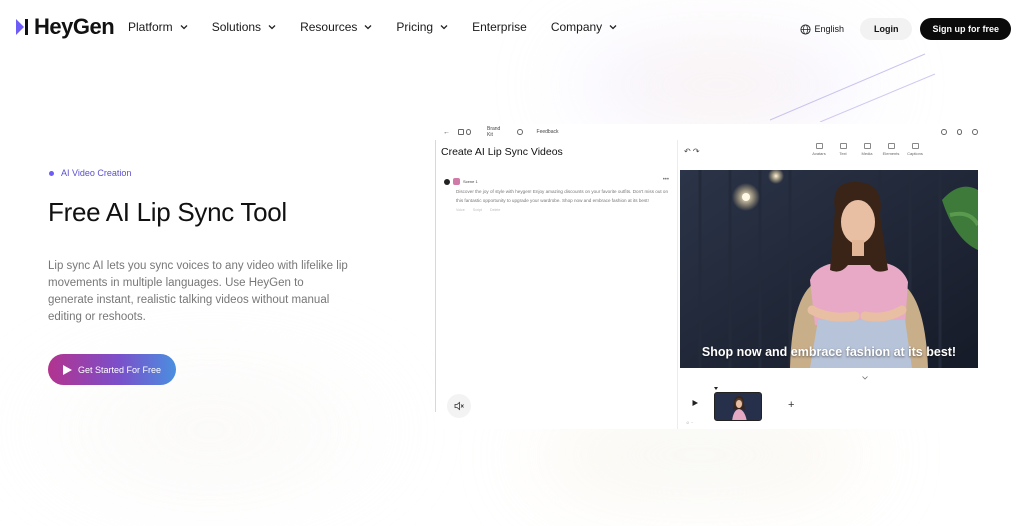 Image resolution: width=1024 pixels, height=526 pixels. Describe the element at coordinates (460, 210) in the screenshot. I see `voice-action: Voice` at that location.